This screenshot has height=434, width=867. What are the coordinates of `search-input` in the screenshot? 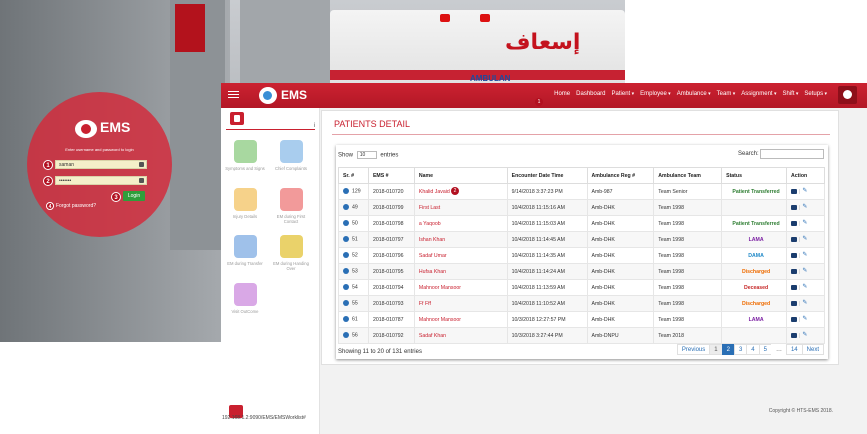 It's located at (792, 154).